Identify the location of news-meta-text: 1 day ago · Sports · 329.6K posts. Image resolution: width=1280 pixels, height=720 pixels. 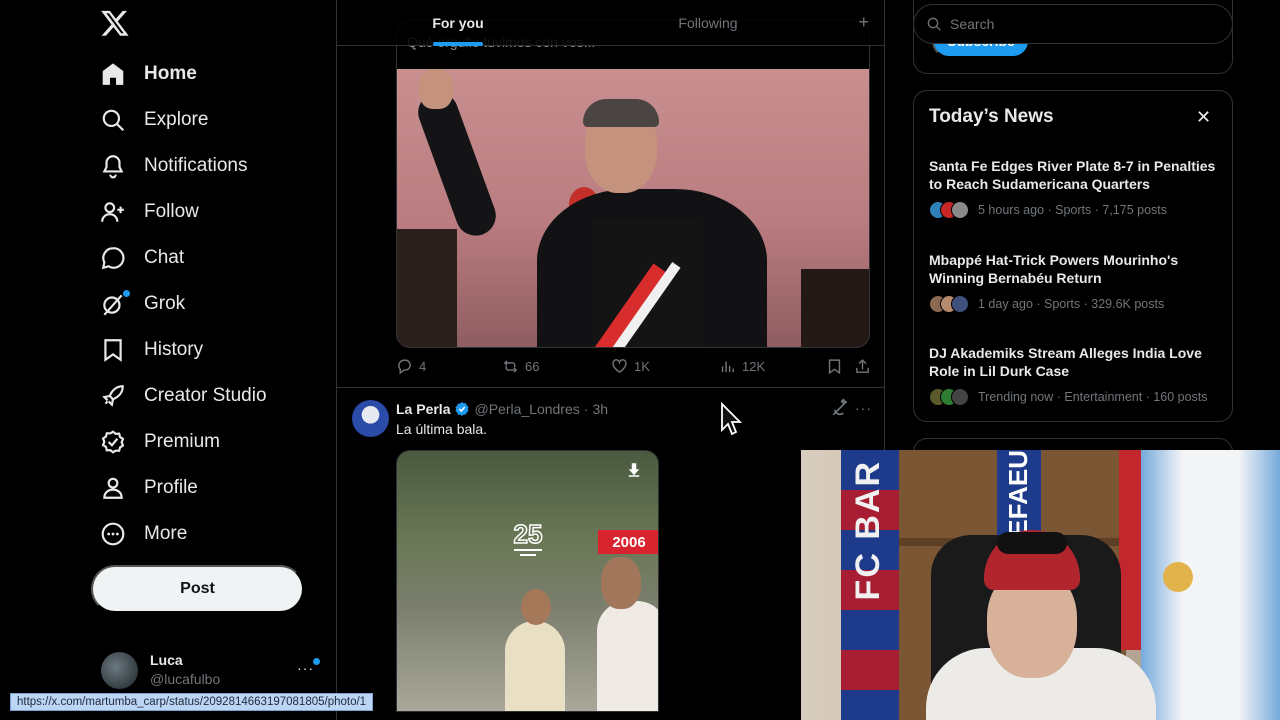
(1071, 304).